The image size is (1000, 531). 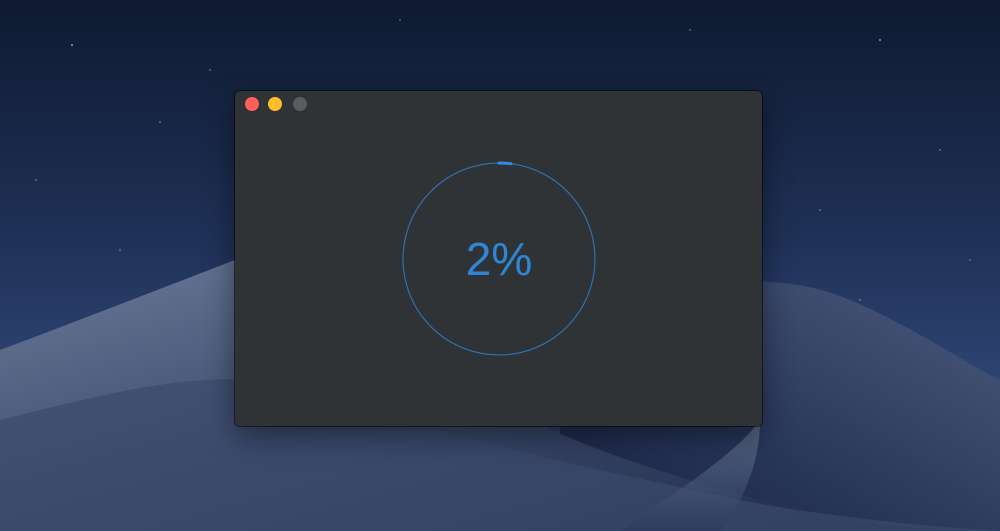 I want to click on progress-percent-label: 2%, so click(x=499, y=259).